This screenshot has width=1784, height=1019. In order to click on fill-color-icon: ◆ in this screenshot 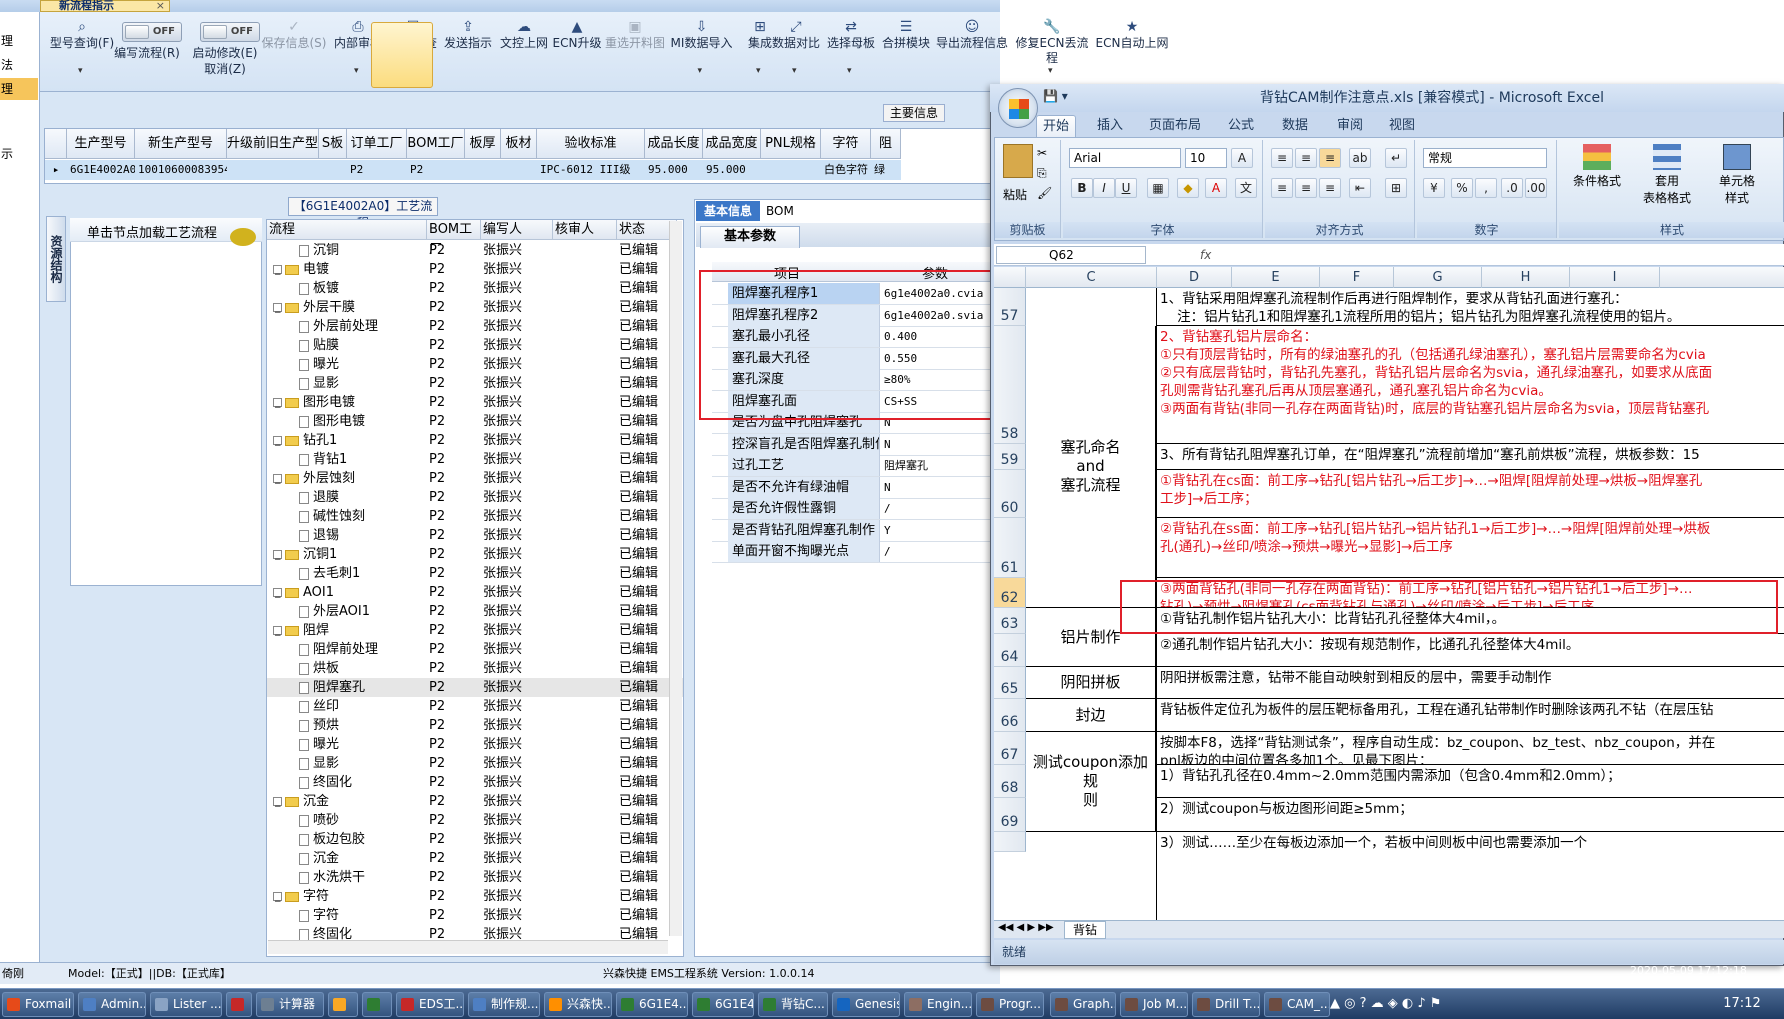, I will do `click(1188, 188)`.